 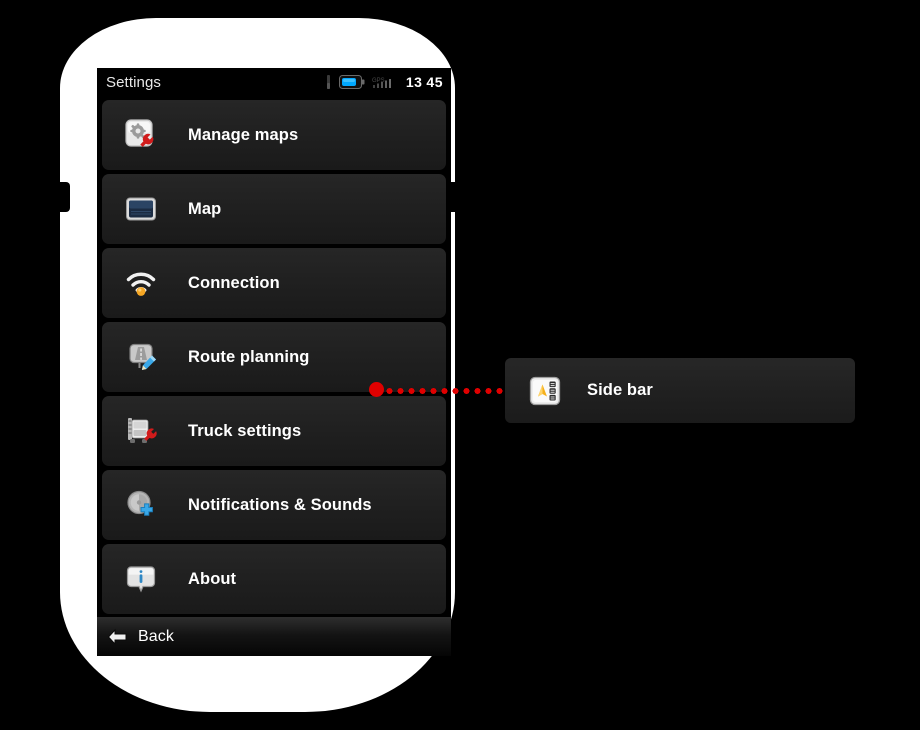 I want to click on status-bar: Settings GPS 13 45, so click(x=274, y=82).